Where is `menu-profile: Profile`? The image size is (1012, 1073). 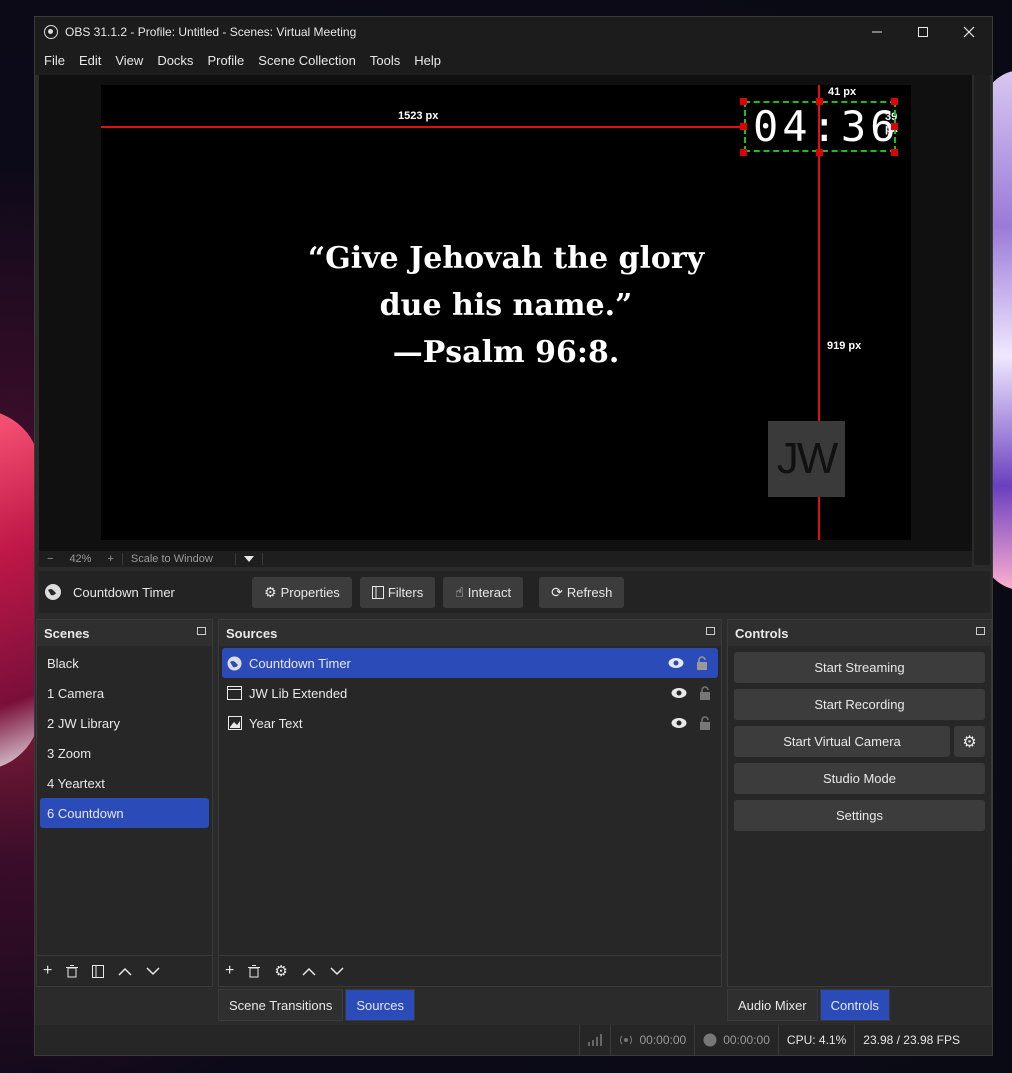
menu-profile: Profile is located at coordinates (225, 61).